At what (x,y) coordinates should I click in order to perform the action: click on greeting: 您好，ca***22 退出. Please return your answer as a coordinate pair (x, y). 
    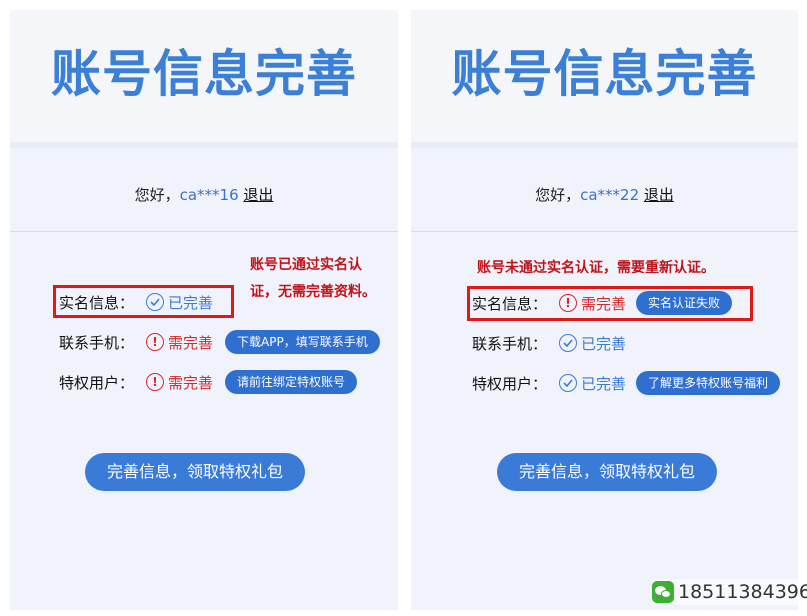
    Looking at the image, I should click on (604, 194).